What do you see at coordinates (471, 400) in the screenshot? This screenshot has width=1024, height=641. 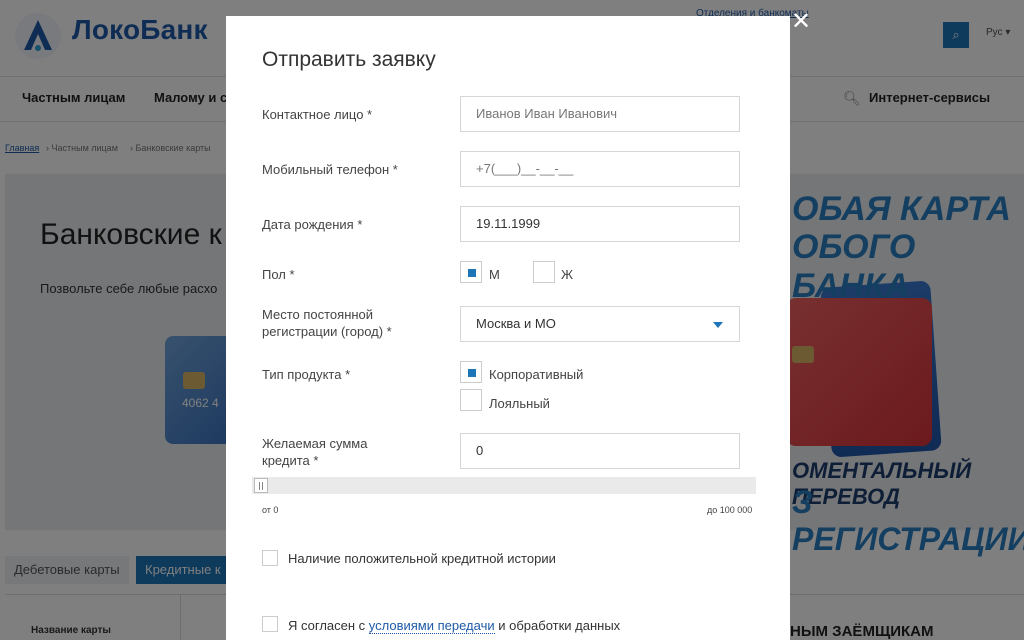 I see `product-loyal-checkbox` at bounding box center [471, 400].